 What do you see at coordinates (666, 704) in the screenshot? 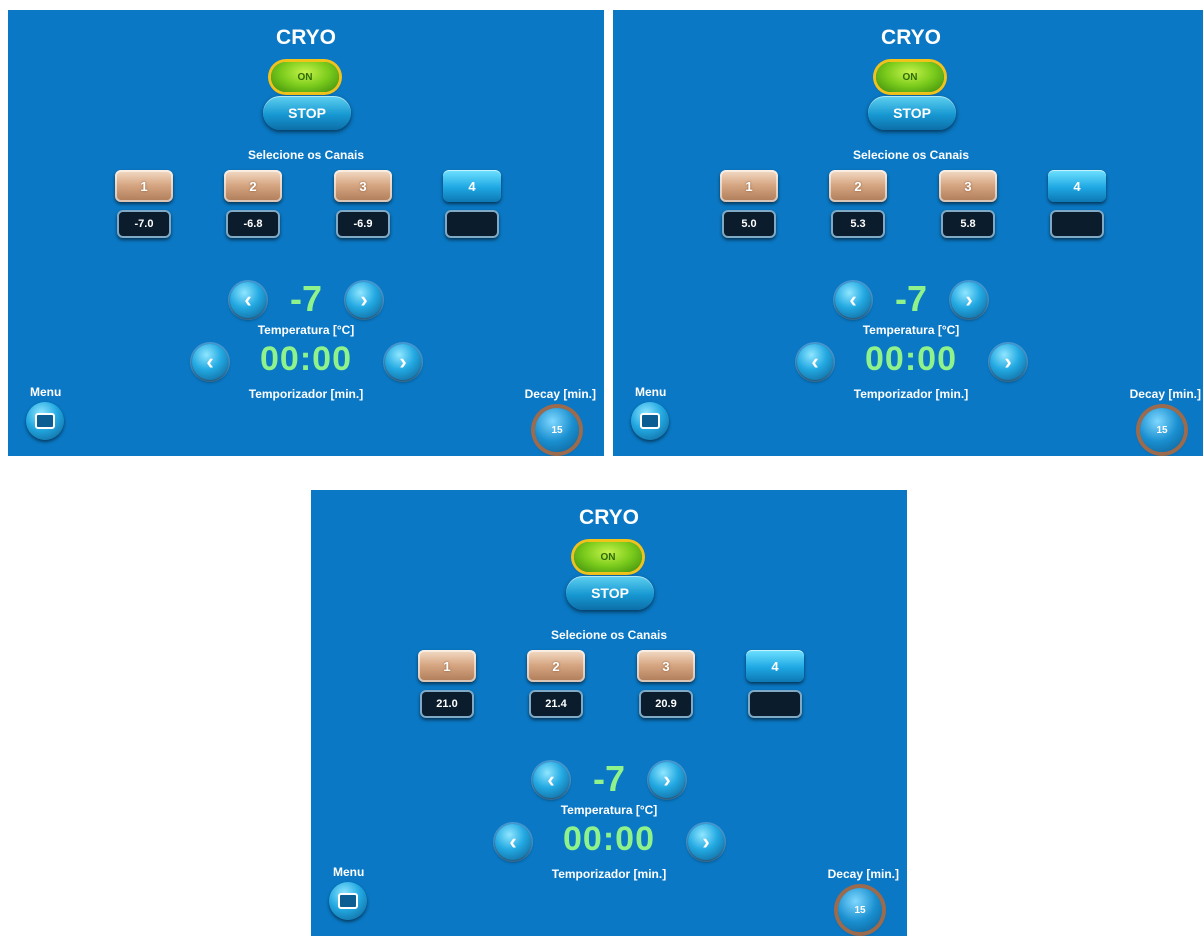
I see `channel-3-temperature: 20.9` at bounding box center [666, 704].